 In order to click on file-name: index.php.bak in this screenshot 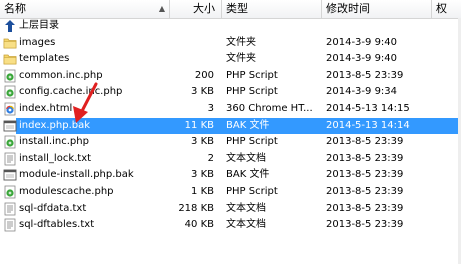, I will do `click(55, 125)`.